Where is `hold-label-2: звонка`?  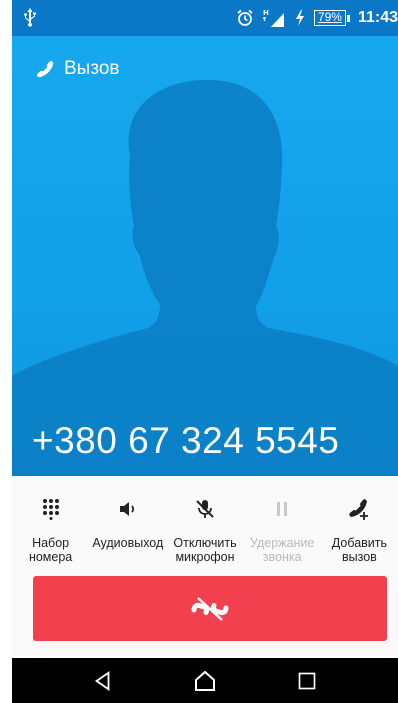 hold-label-2: звонка is located at coordinates (282, 557).